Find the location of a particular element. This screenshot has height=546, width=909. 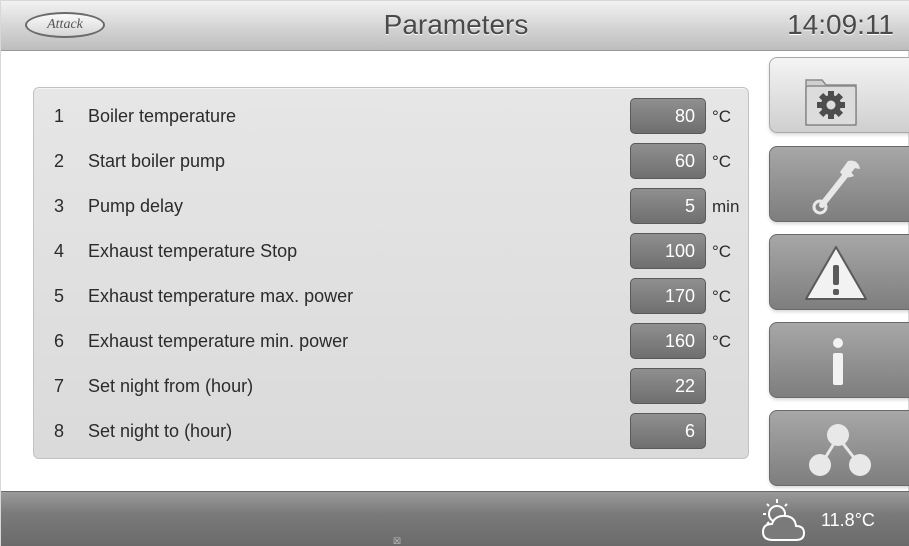

warning-icon is located at coordinates (836, 273).